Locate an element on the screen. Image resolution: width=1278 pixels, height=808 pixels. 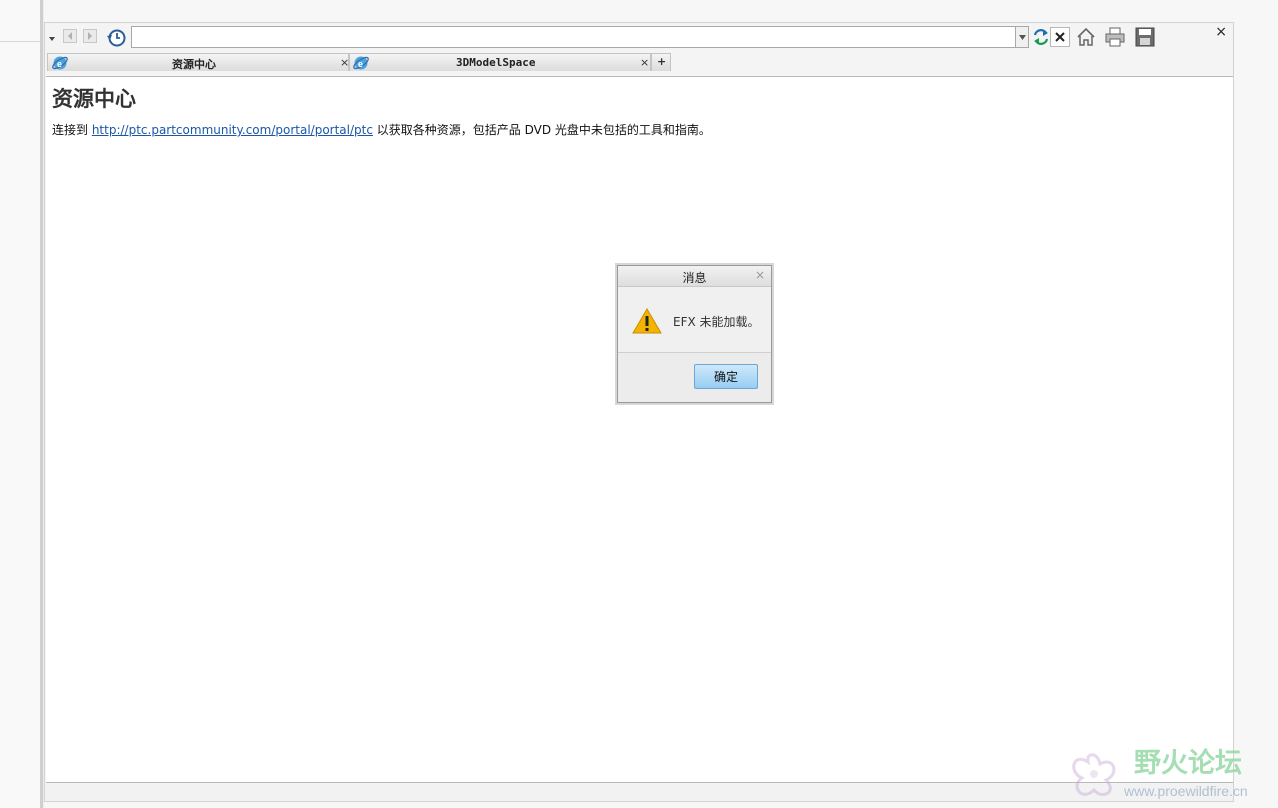
save-icon is located at coordinates (1145, 37).